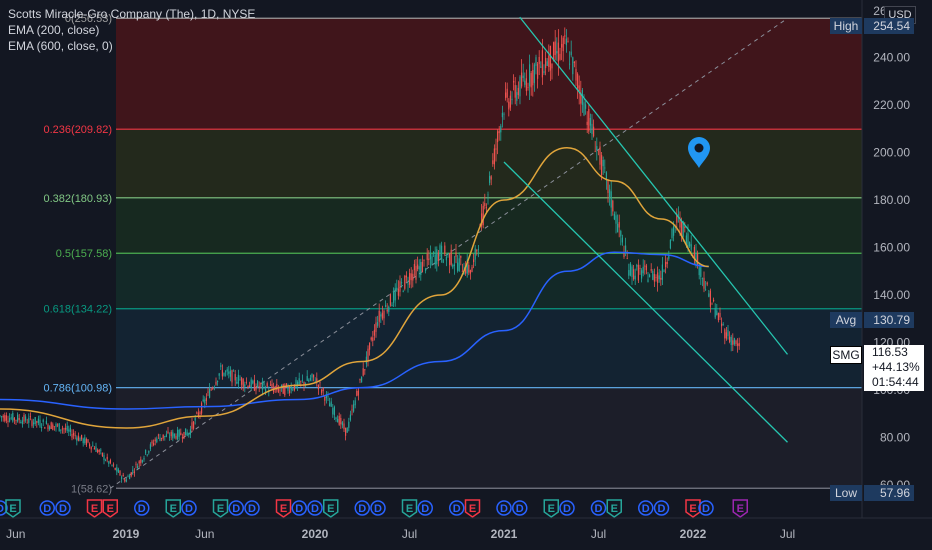 This screenshot has height=550, width=932. Describe the element at coordinates (84, 254) in the screenshot. I see `fib-label: 0.5(157.58)` at that location.